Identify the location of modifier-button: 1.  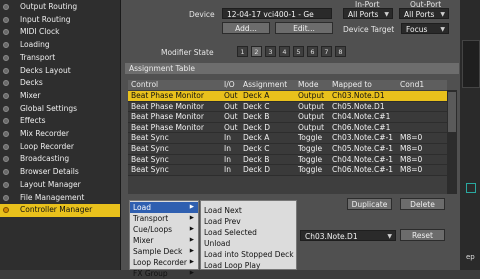
(242, 51).